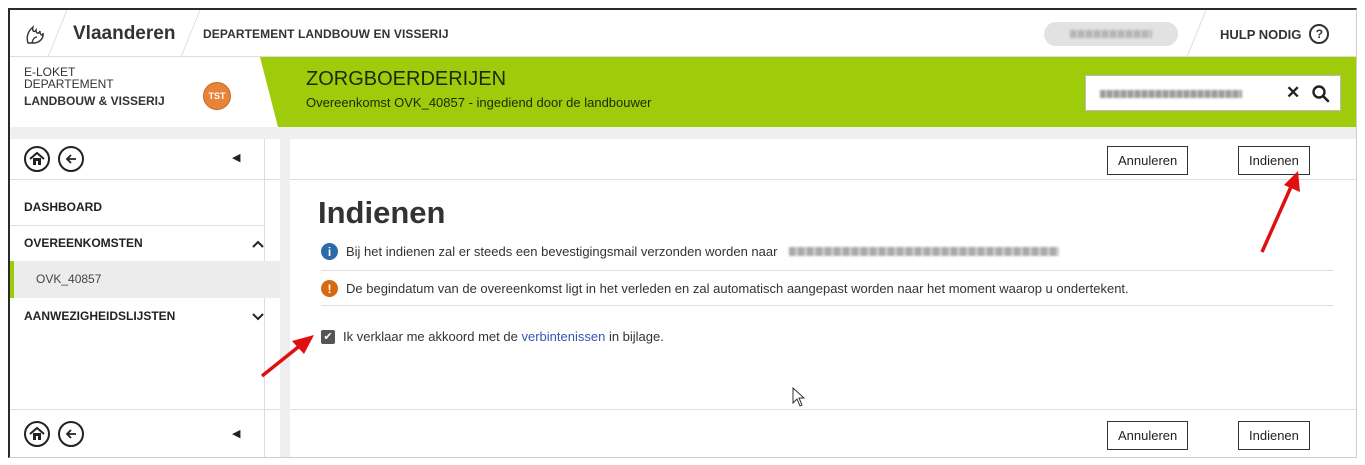 This screenshot has height=465, width=1365. I want to click on portal-line-3: LANDBOUW & VISSERIJ, so click(94, 101).